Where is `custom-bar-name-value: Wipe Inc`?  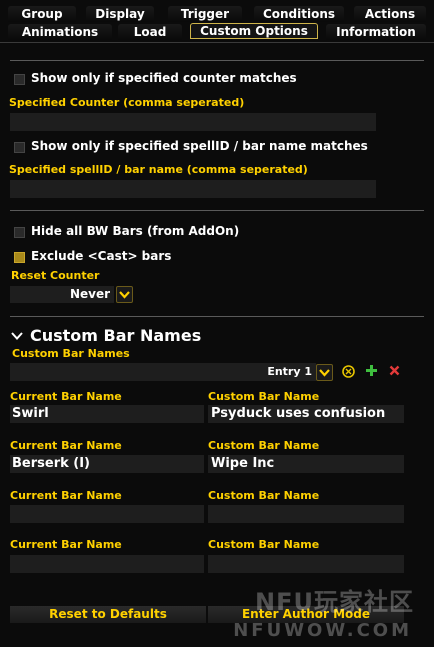 custom-bar-name-value: Wipe Inc is located at coordinates (243, 463).